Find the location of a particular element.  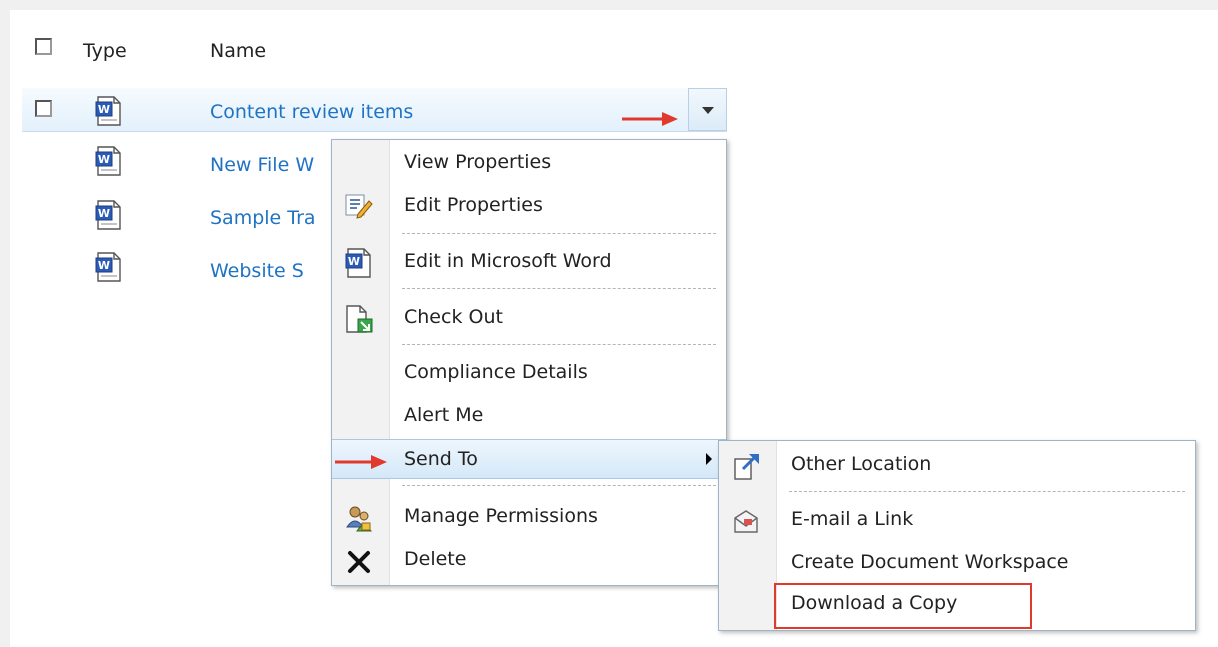

submenu-arrow-icon is located at coordinates (709, 459).